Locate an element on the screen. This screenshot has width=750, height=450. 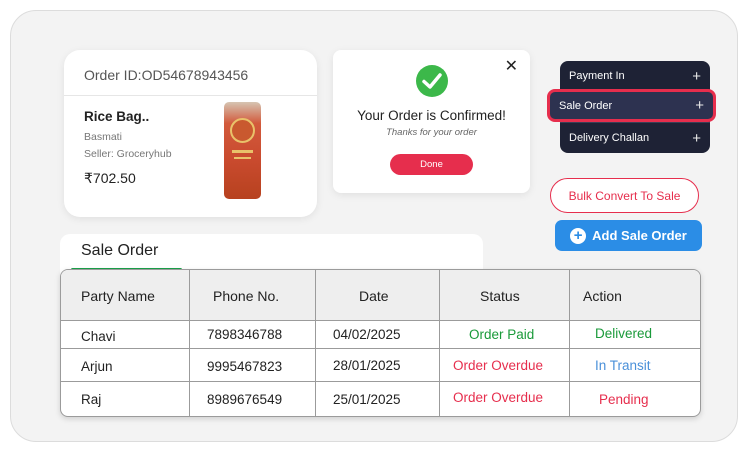
cell-phone: 7898346788 is located at coordinates (245, 334).